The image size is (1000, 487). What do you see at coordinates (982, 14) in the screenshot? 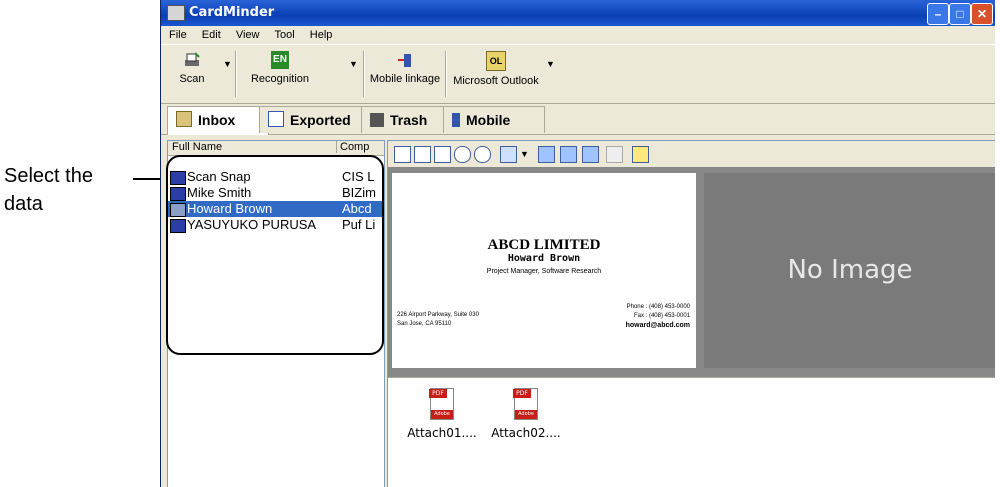
I see `close-button: ✕` at bounding box center [982, 14].